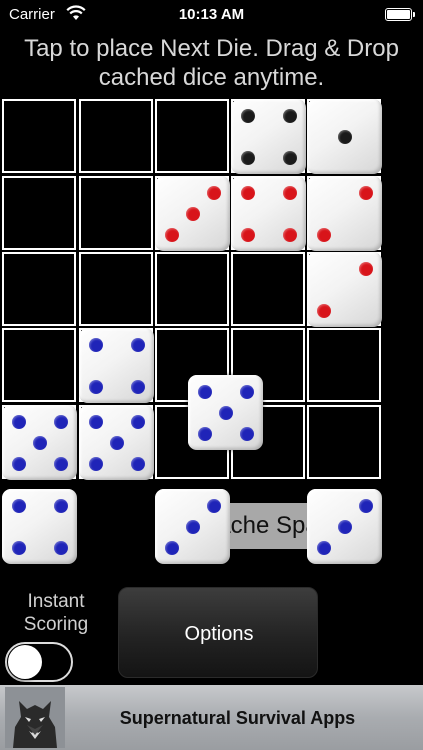  I want to click on instant-scoring-toggle, so click(39, 662).